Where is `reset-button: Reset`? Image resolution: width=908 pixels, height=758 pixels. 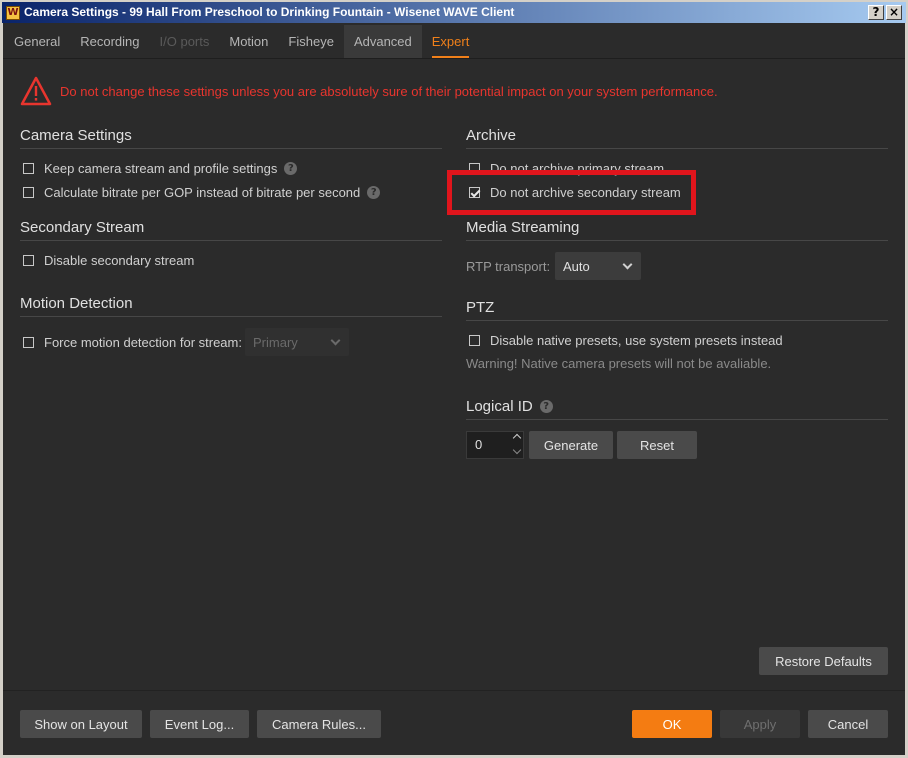
reset-button: Reset is located at coordinates (657, 445).